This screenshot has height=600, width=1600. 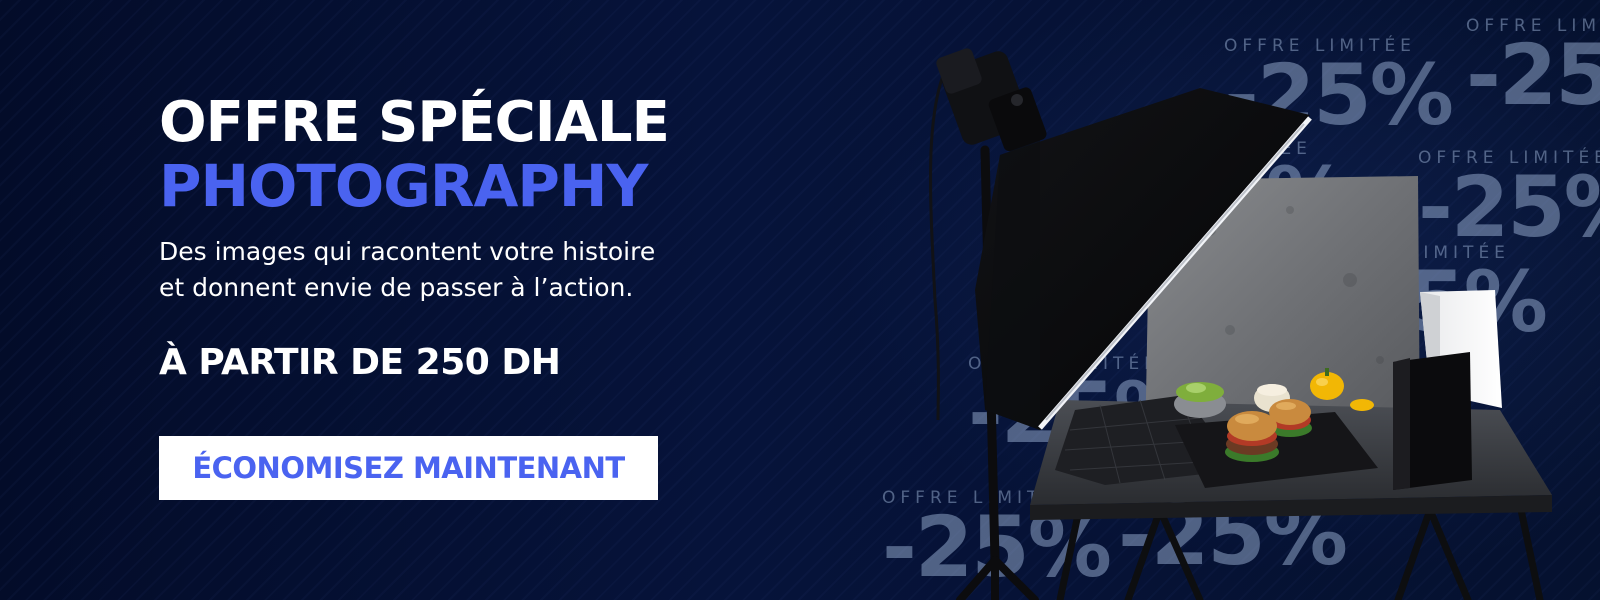 I want to click on description-line-1: Des images qui racontent votre histoire, so click(x=407, y=251).